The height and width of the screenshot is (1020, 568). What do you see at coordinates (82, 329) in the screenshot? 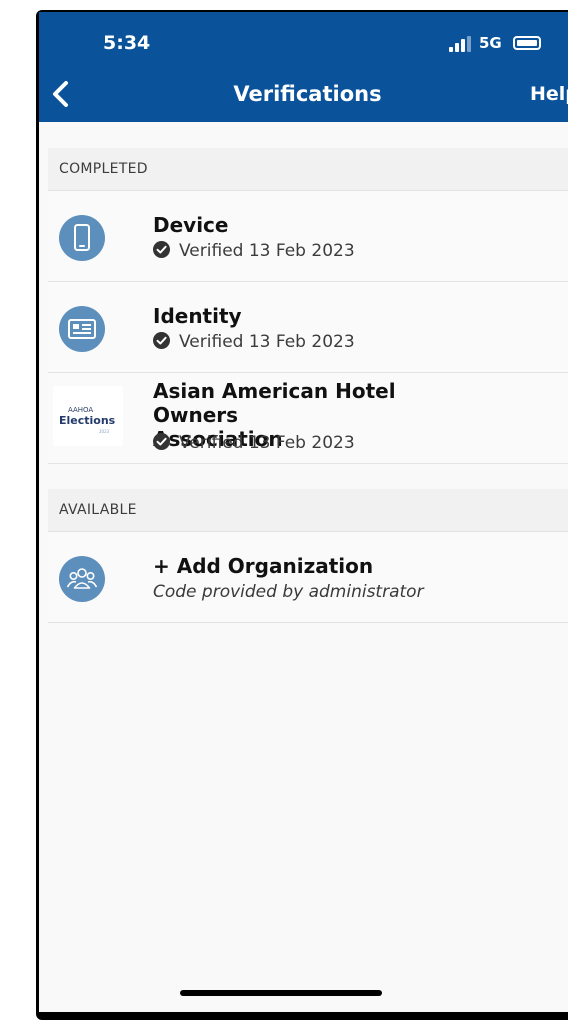
I see `id-card-icon` at bounding box center [82, 329].